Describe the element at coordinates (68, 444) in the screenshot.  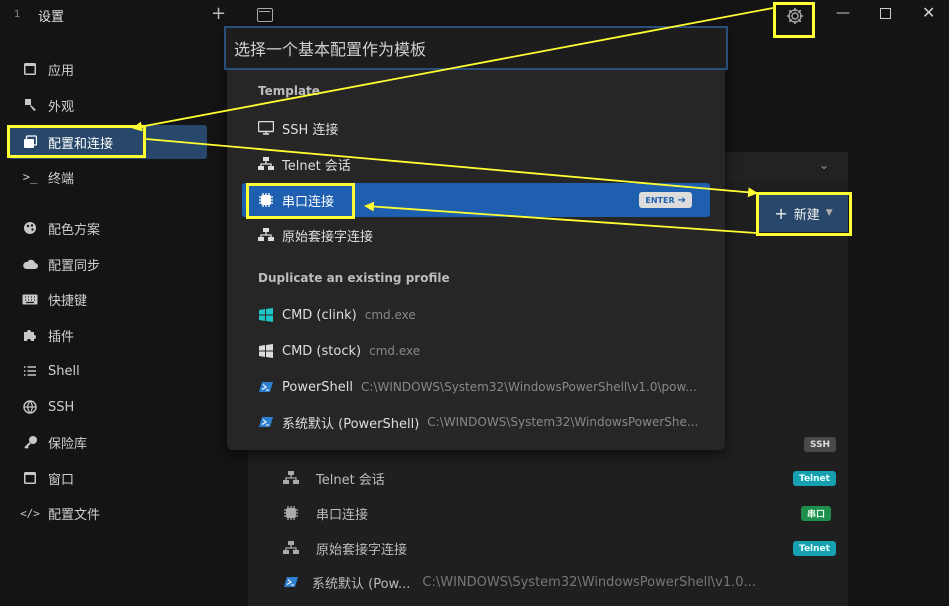
I see `sidebar-item-label: 保险库` at that location.